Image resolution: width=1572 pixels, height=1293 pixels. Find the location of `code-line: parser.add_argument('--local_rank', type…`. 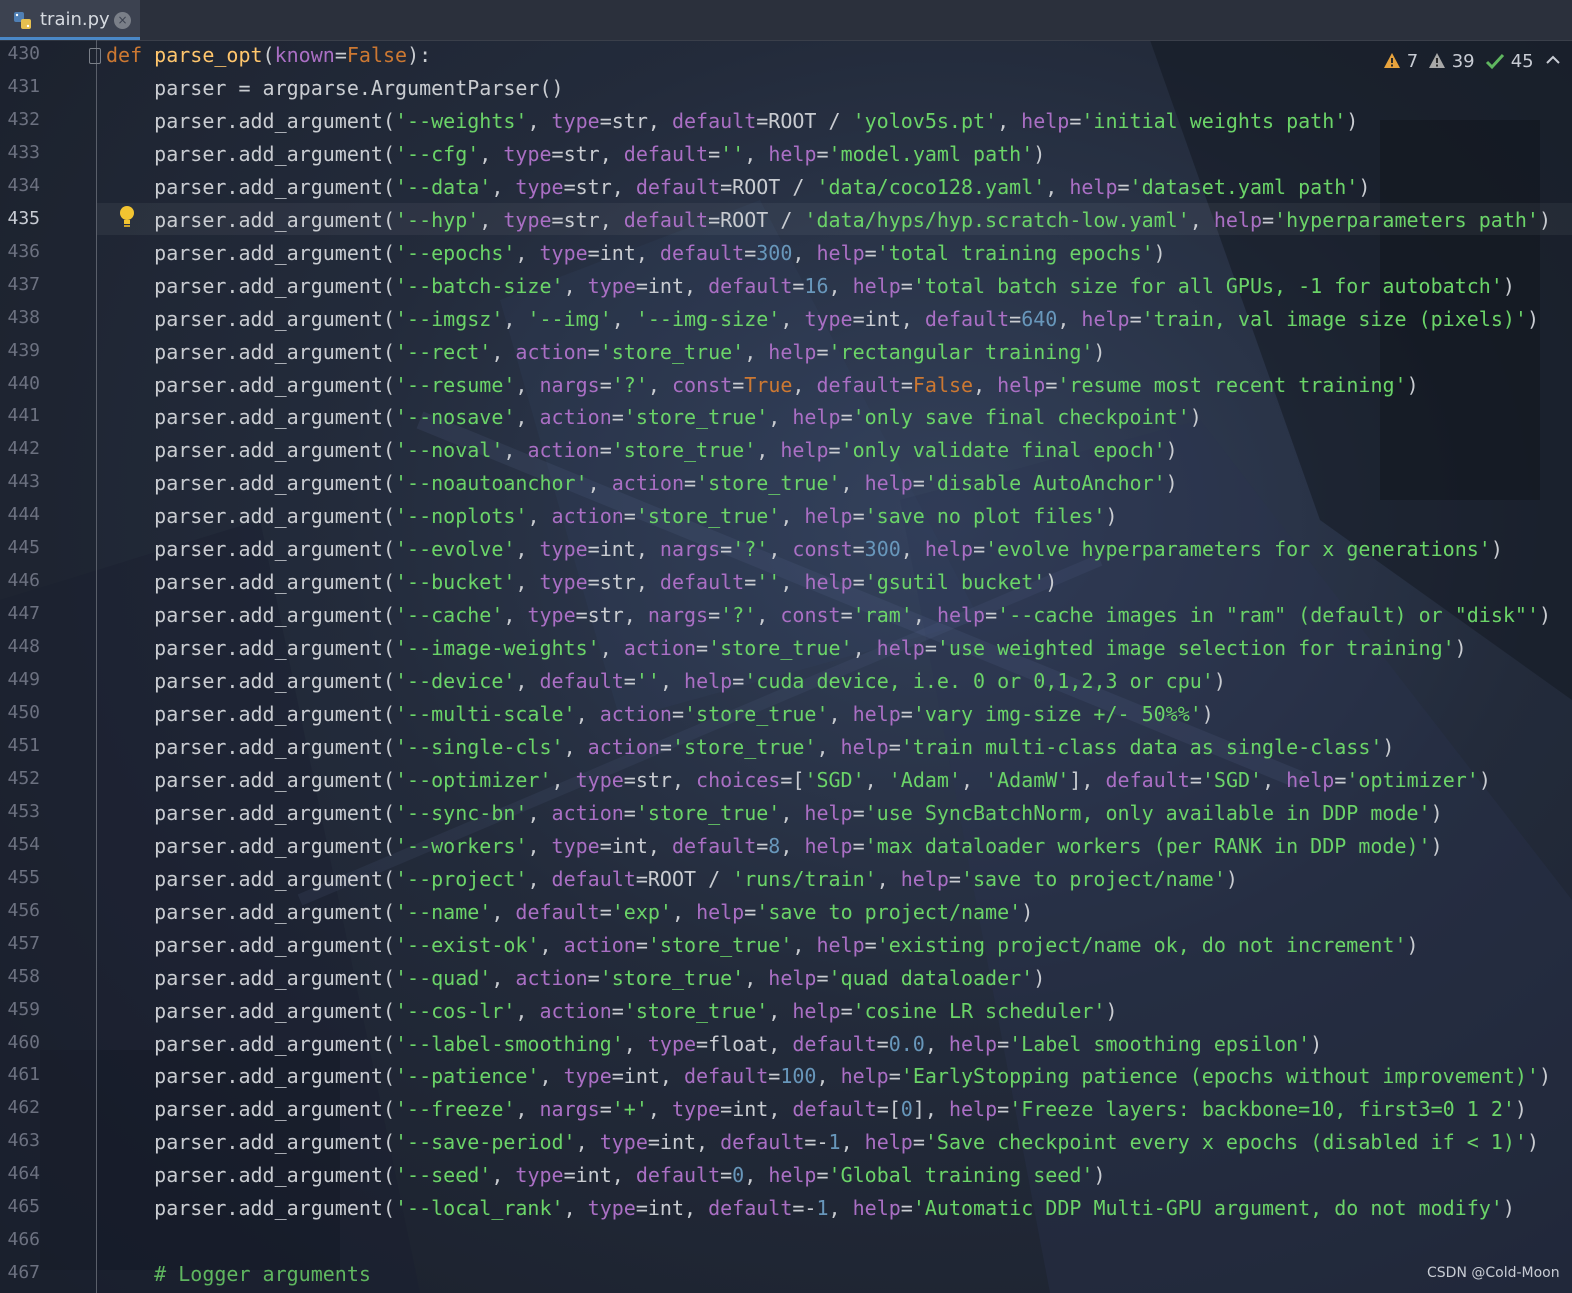

code-line: parser.add_argument('--local_rank', type… is located at coordinates (810, 1208).